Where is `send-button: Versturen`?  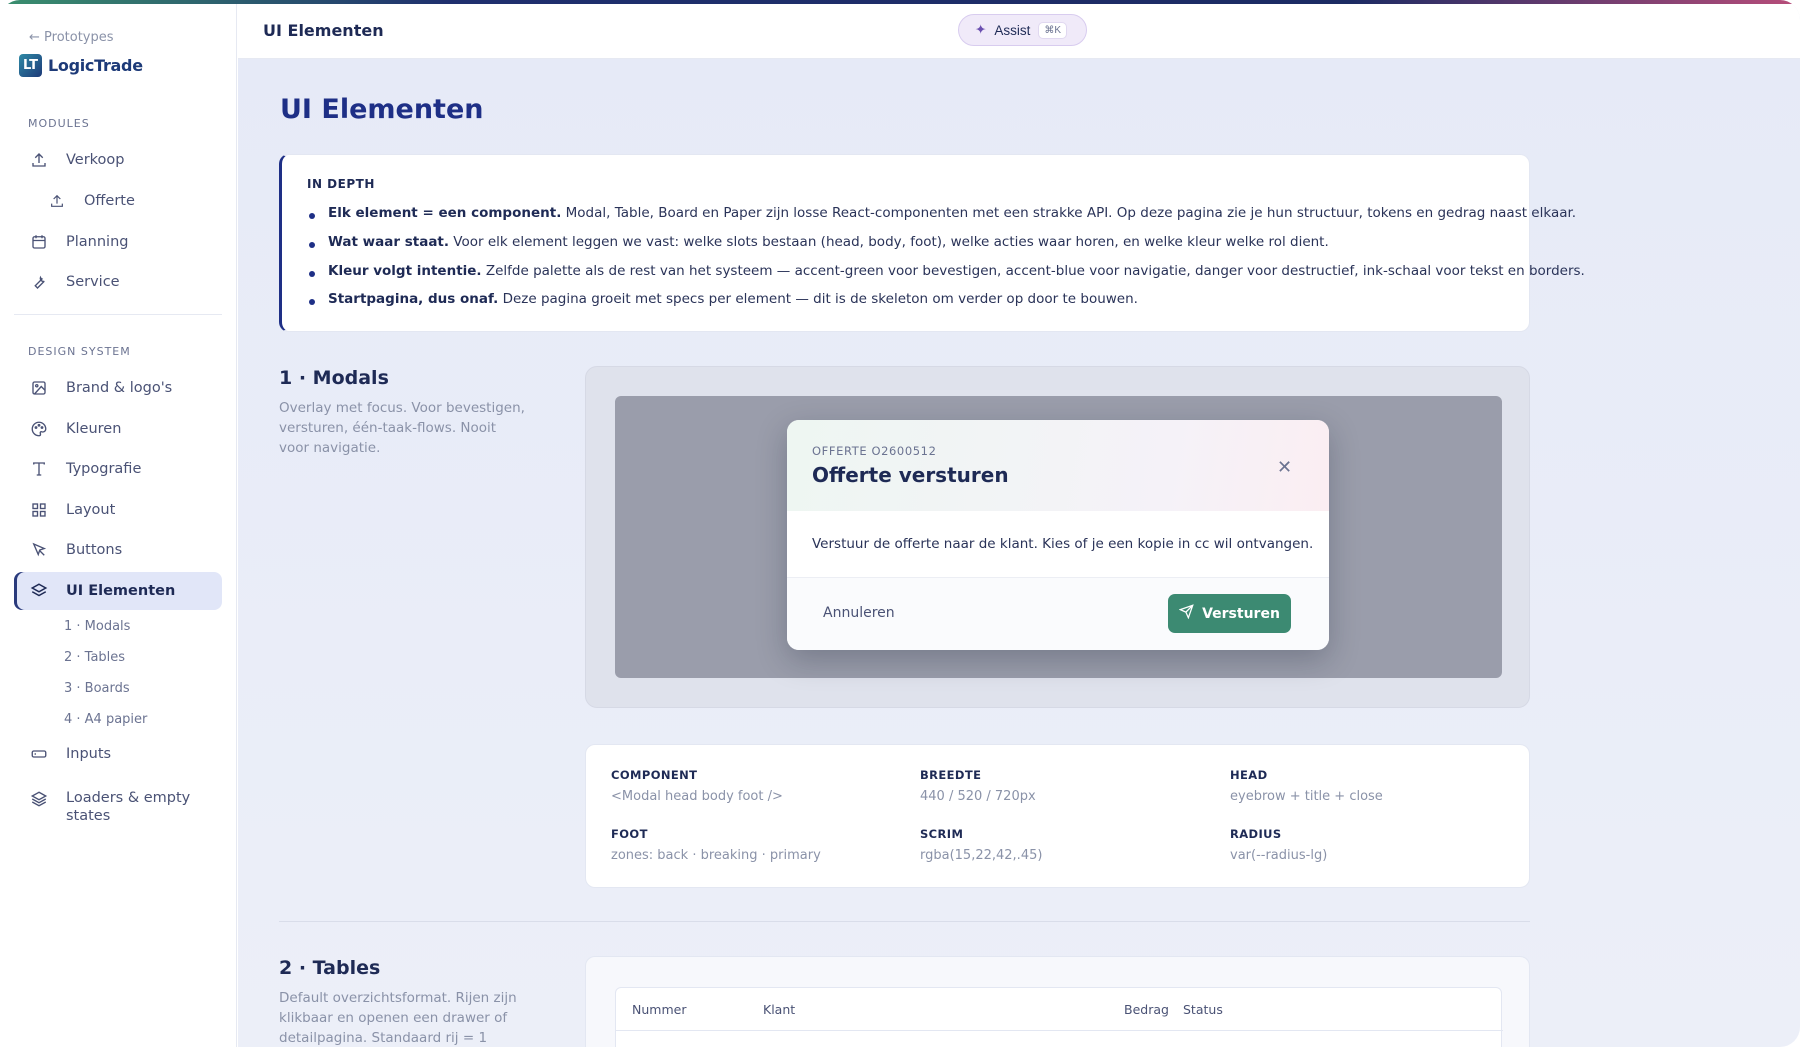 send-button: Versturen is located at coordinates (1229, 613).